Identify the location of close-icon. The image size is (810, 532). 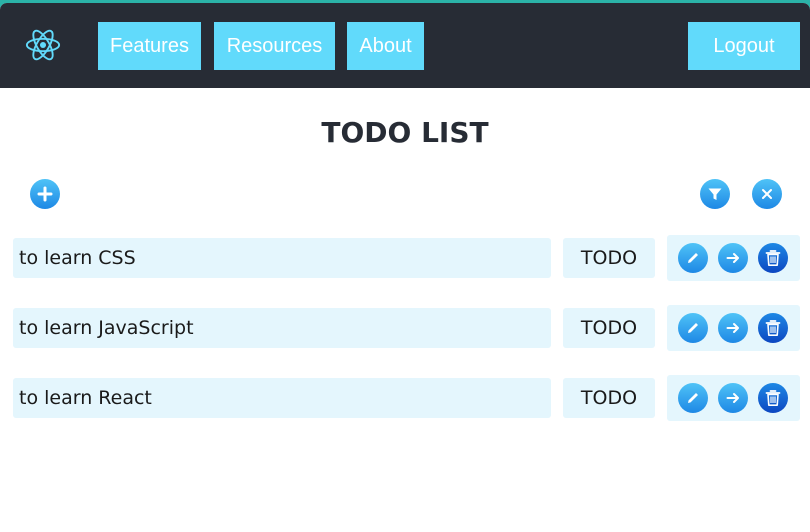
(767, 194).